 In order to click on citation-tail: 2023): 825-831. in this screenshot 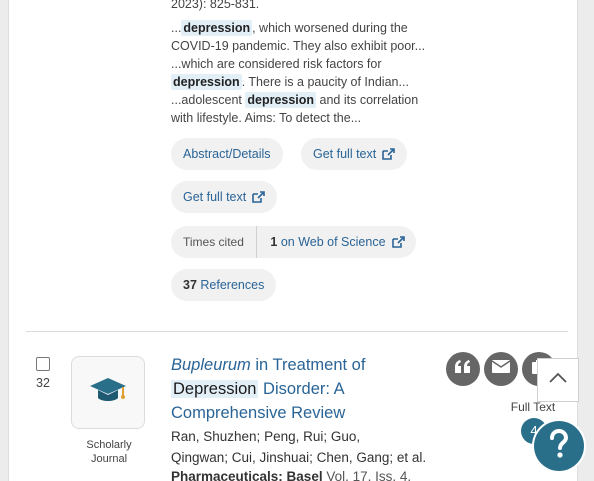, I will do `click(215, 5)`.